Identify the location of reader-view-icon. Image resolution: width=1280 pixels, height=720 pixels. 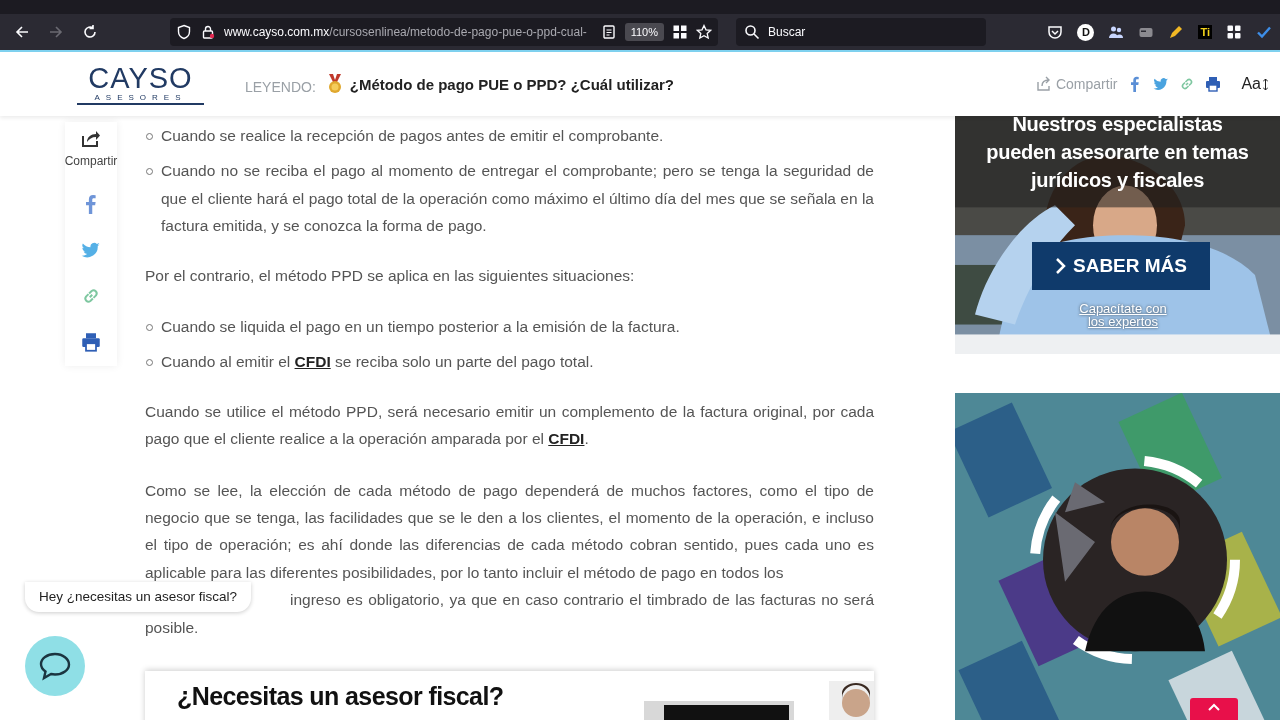
(608, 32).